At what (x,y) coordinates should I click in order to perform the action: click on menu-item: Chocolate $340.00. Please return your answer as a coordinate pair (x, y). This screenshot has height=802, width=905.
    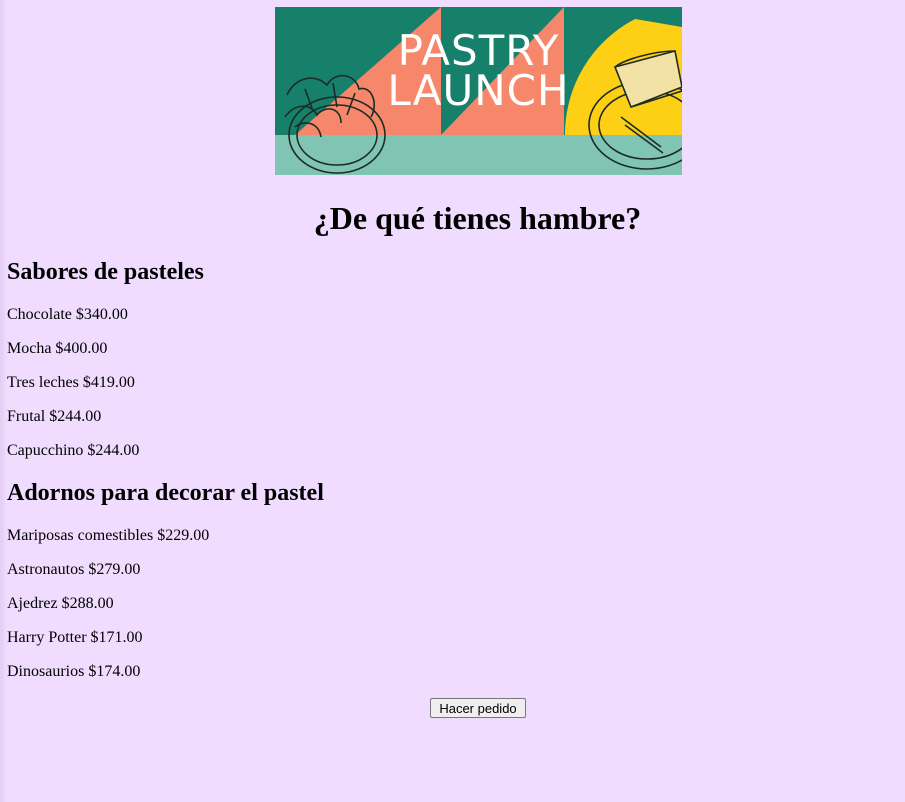
    Looking at the image, I should click on (67, 314).